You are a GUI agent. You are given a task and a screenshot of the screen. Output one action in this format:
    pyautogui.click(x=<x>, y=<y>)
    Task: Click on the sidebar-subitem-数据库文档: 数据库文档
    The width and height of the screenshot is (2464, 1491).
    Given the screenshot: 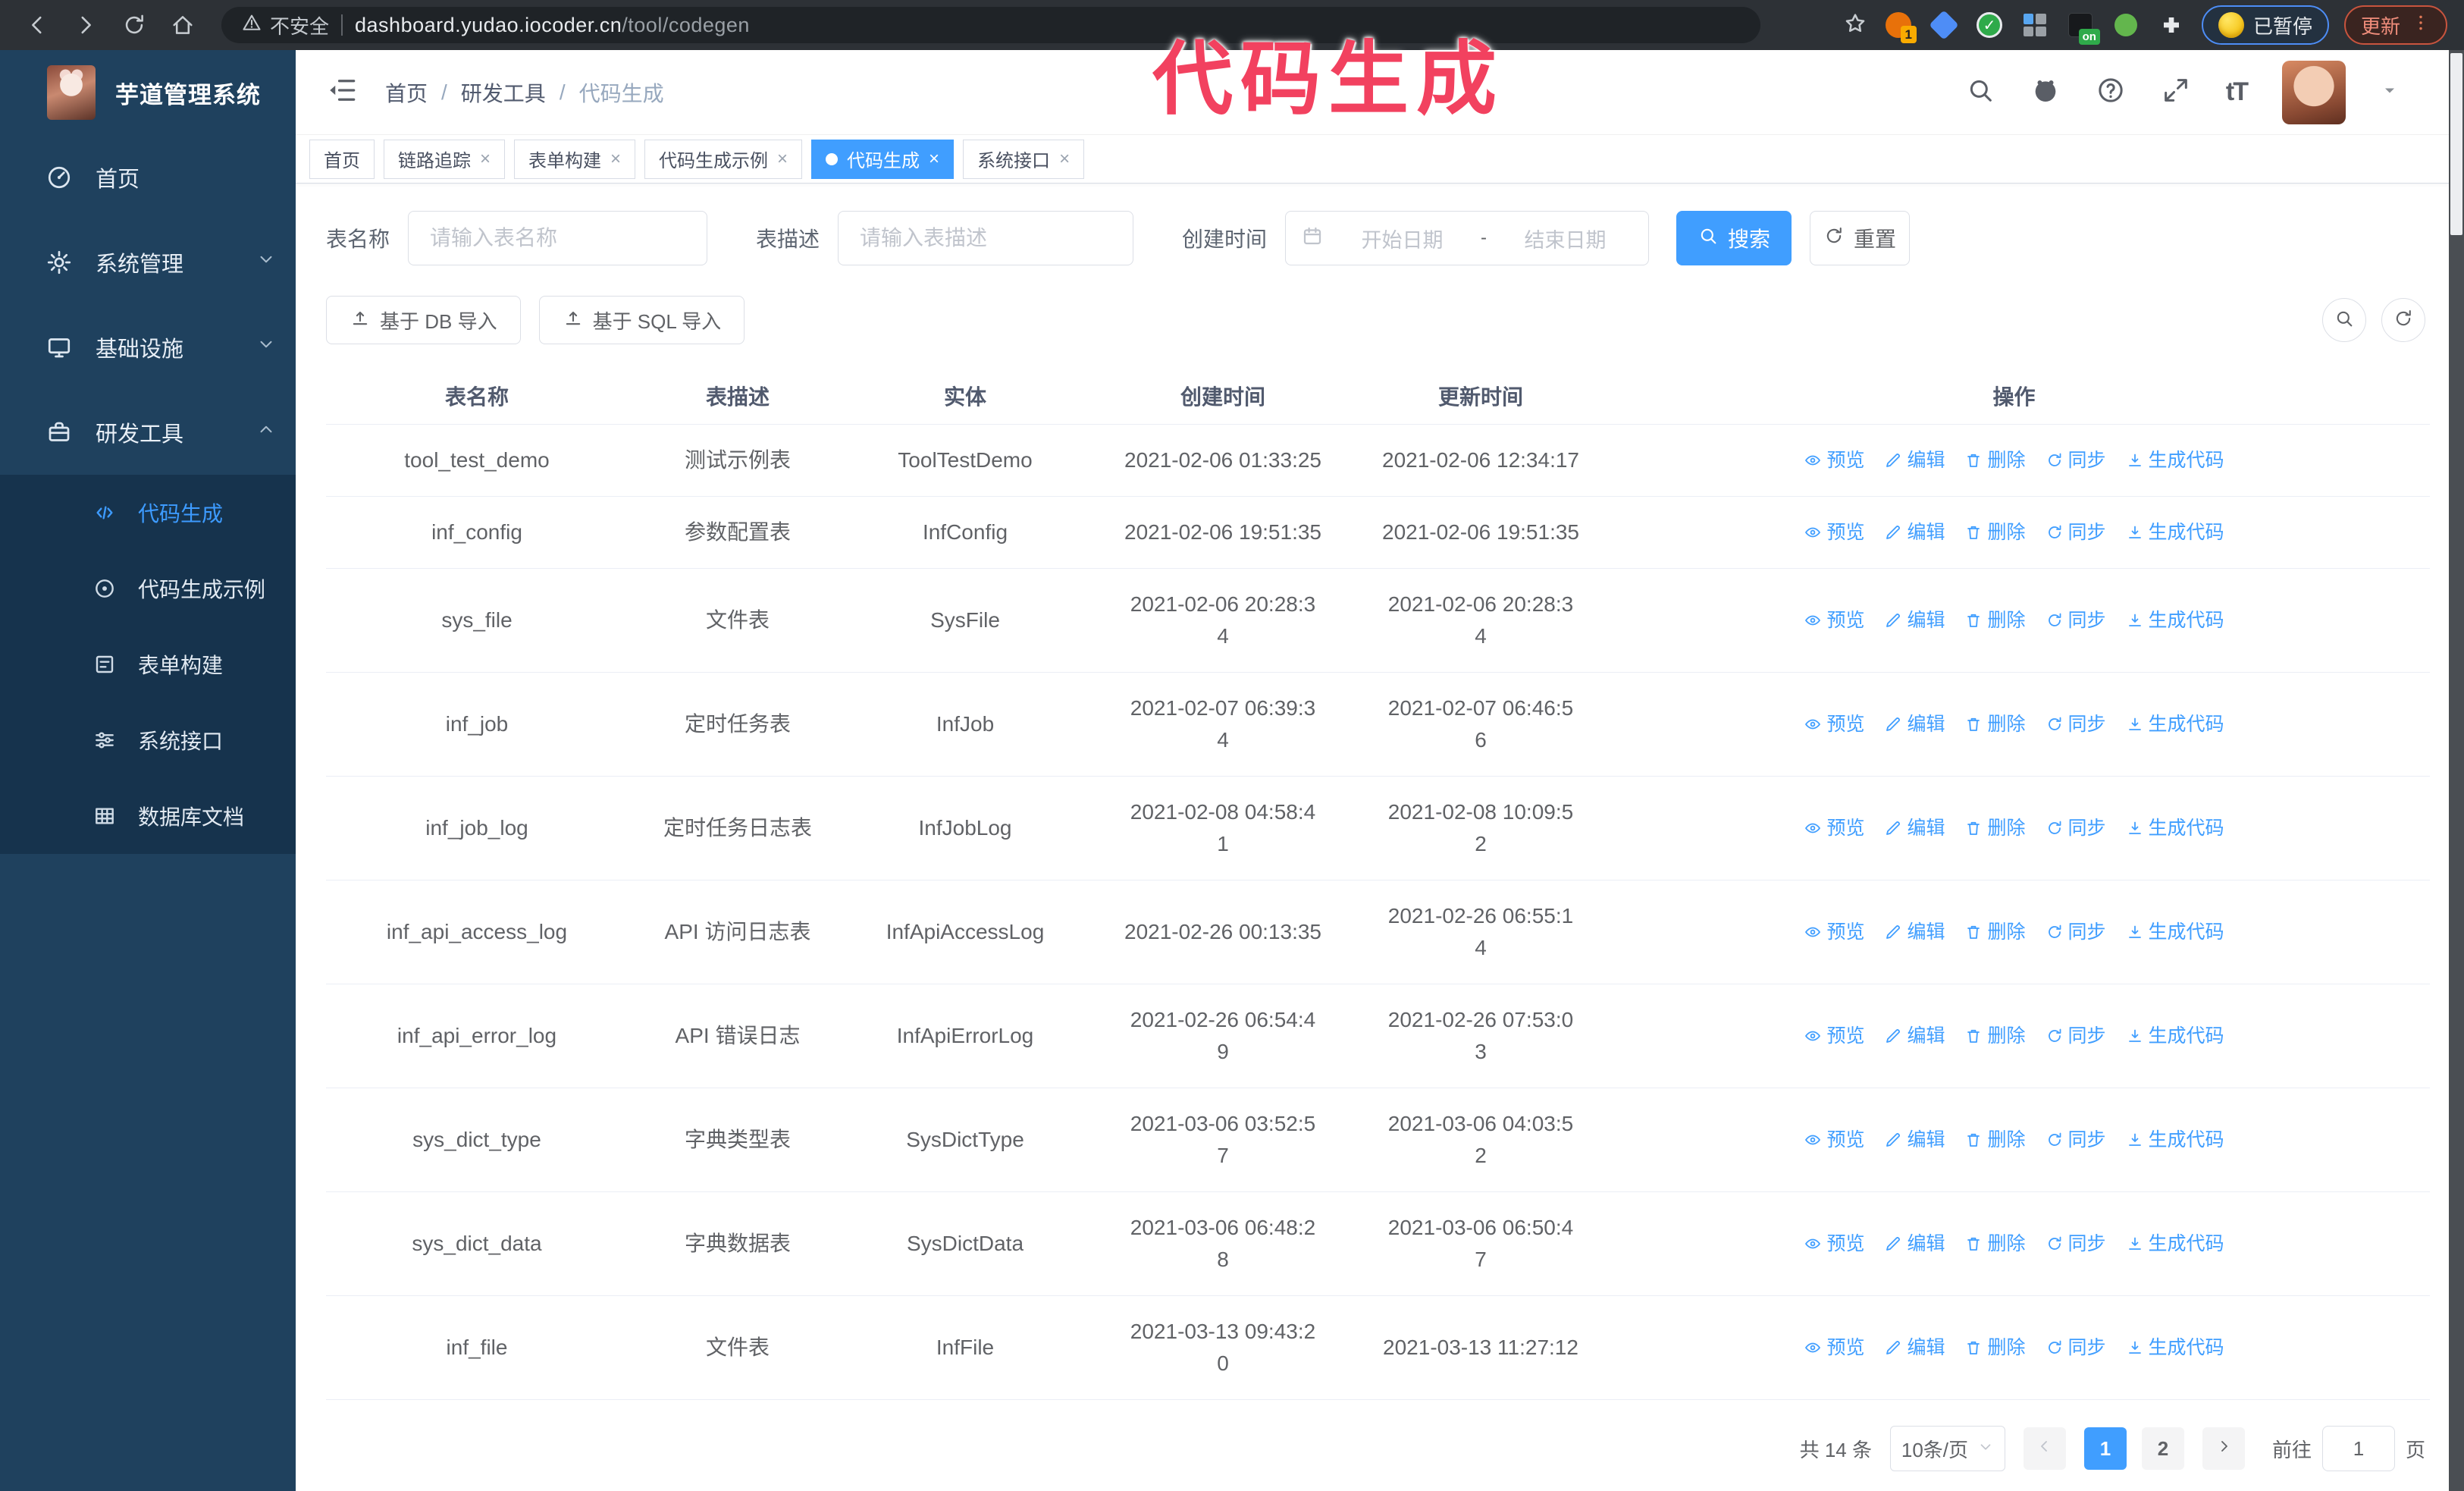 What is the action you would take?
    pyautogui.click(x=148, y=816)
    